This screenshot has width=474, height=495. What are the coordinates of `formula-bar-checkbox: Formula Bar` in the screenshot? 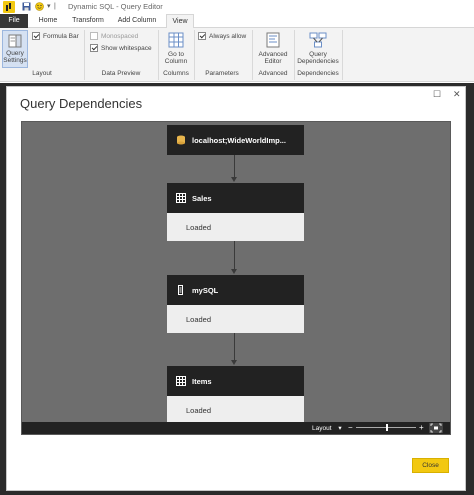 It's located at (55, 36).